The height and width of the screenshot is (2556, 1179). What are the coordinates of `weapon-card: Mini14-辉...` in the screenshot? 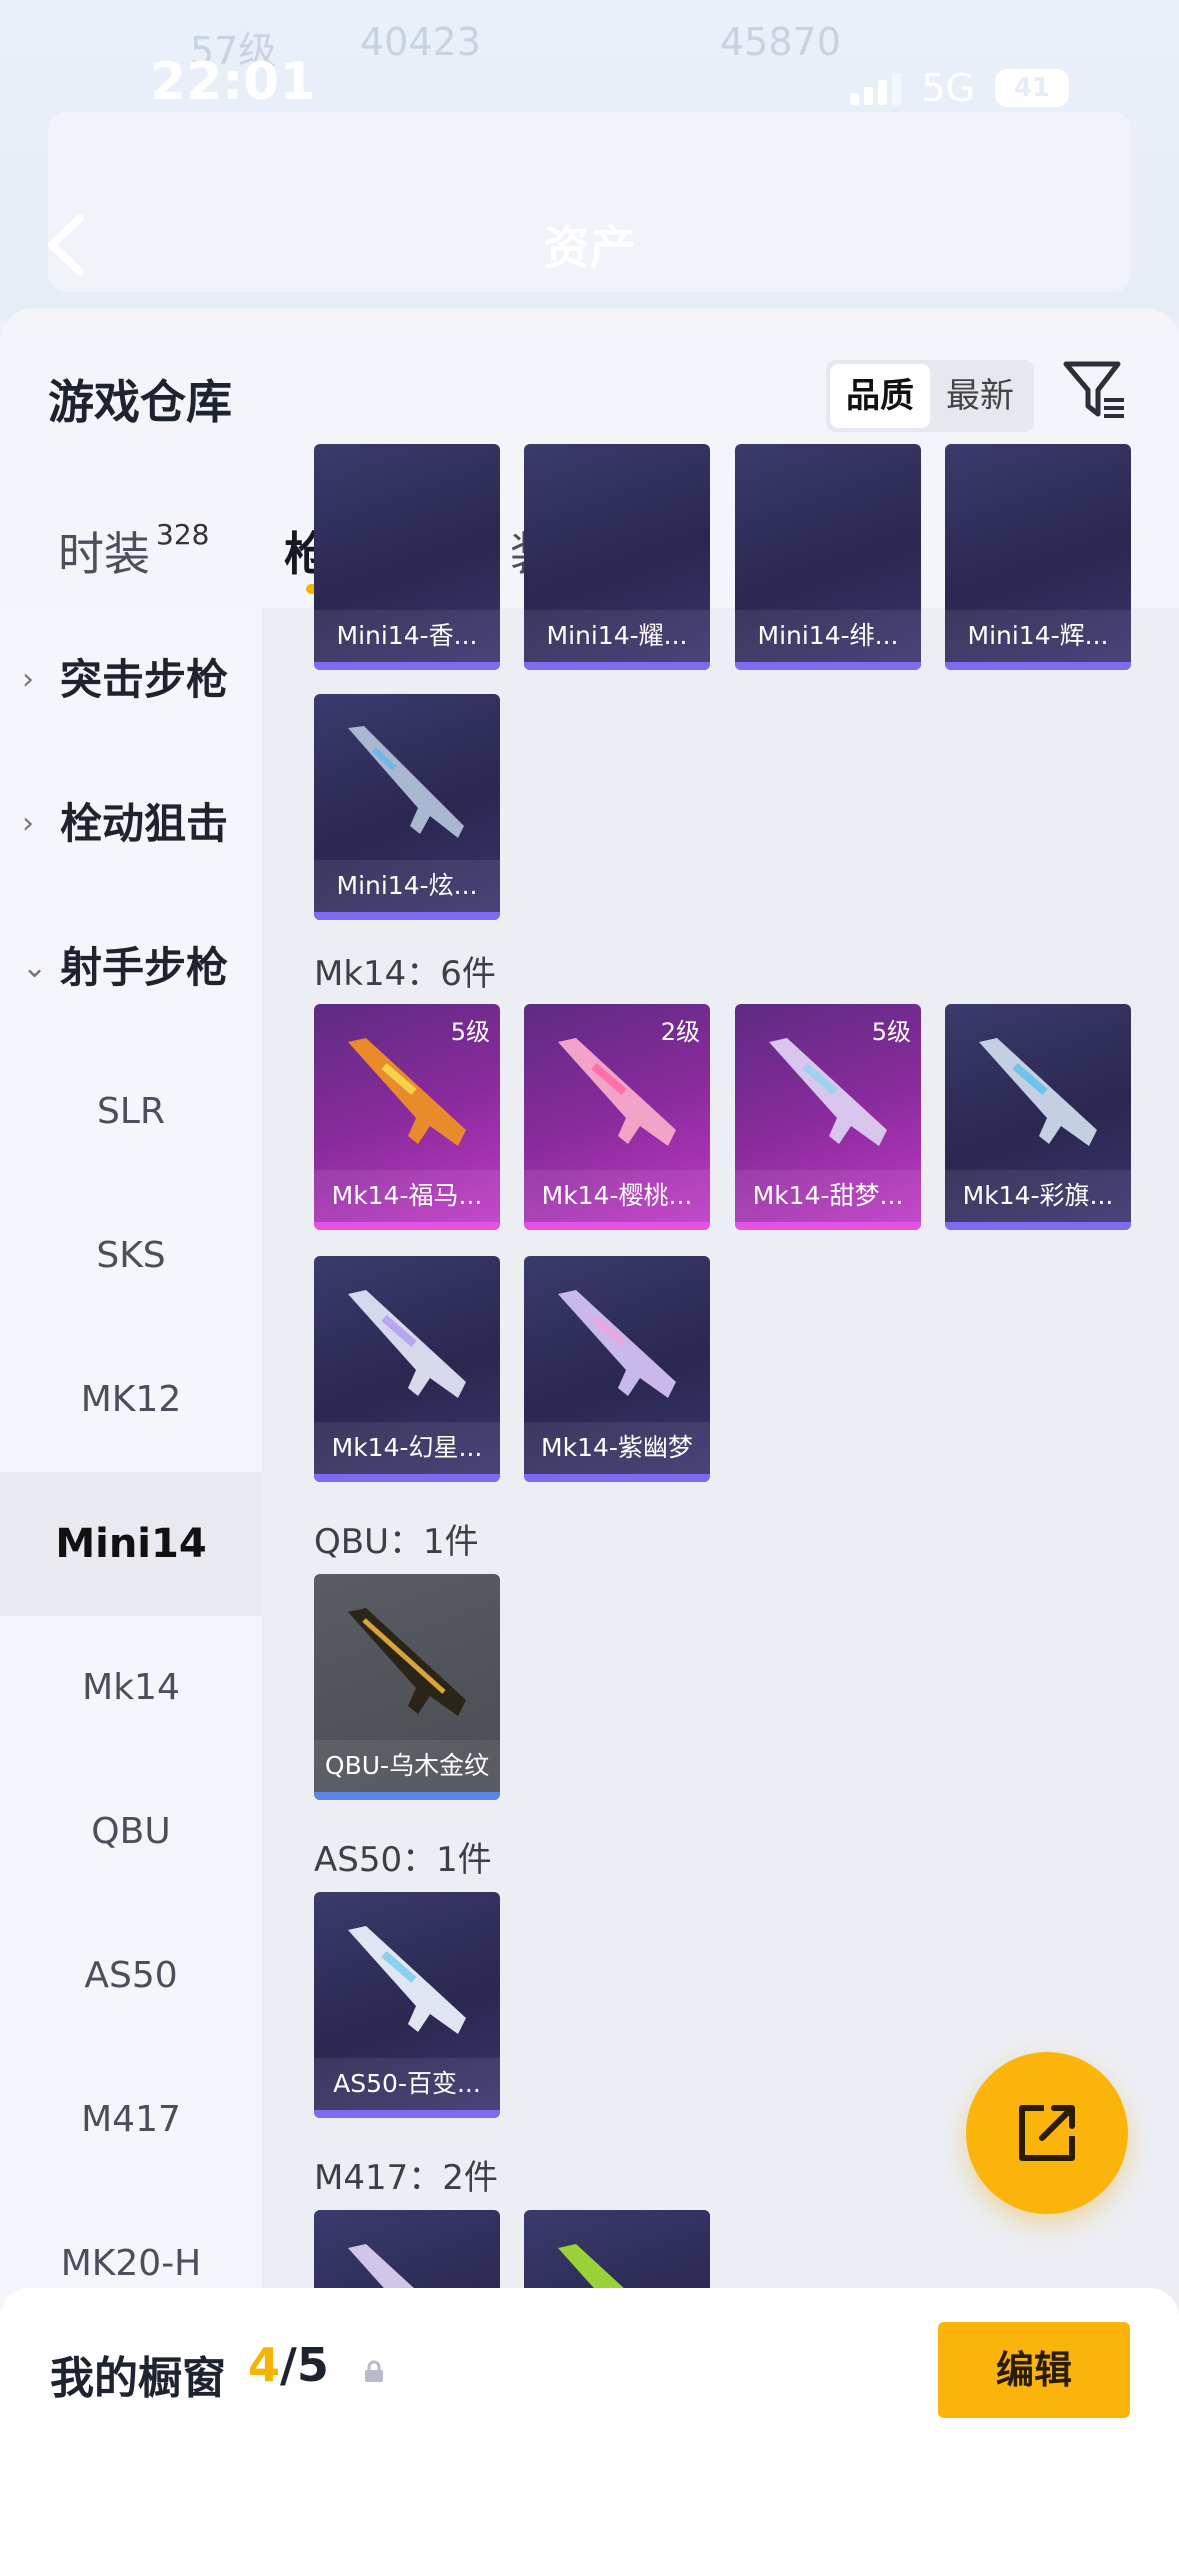 It's located at (1038, 557).